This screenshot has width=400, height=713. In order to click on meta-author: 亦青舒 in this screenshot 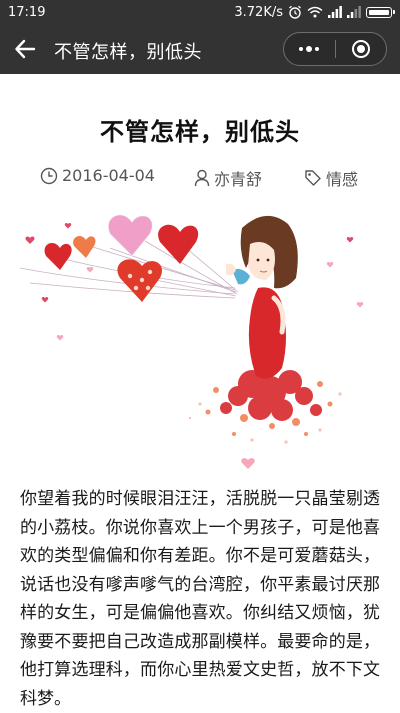, I will do `click(228, 178)`.